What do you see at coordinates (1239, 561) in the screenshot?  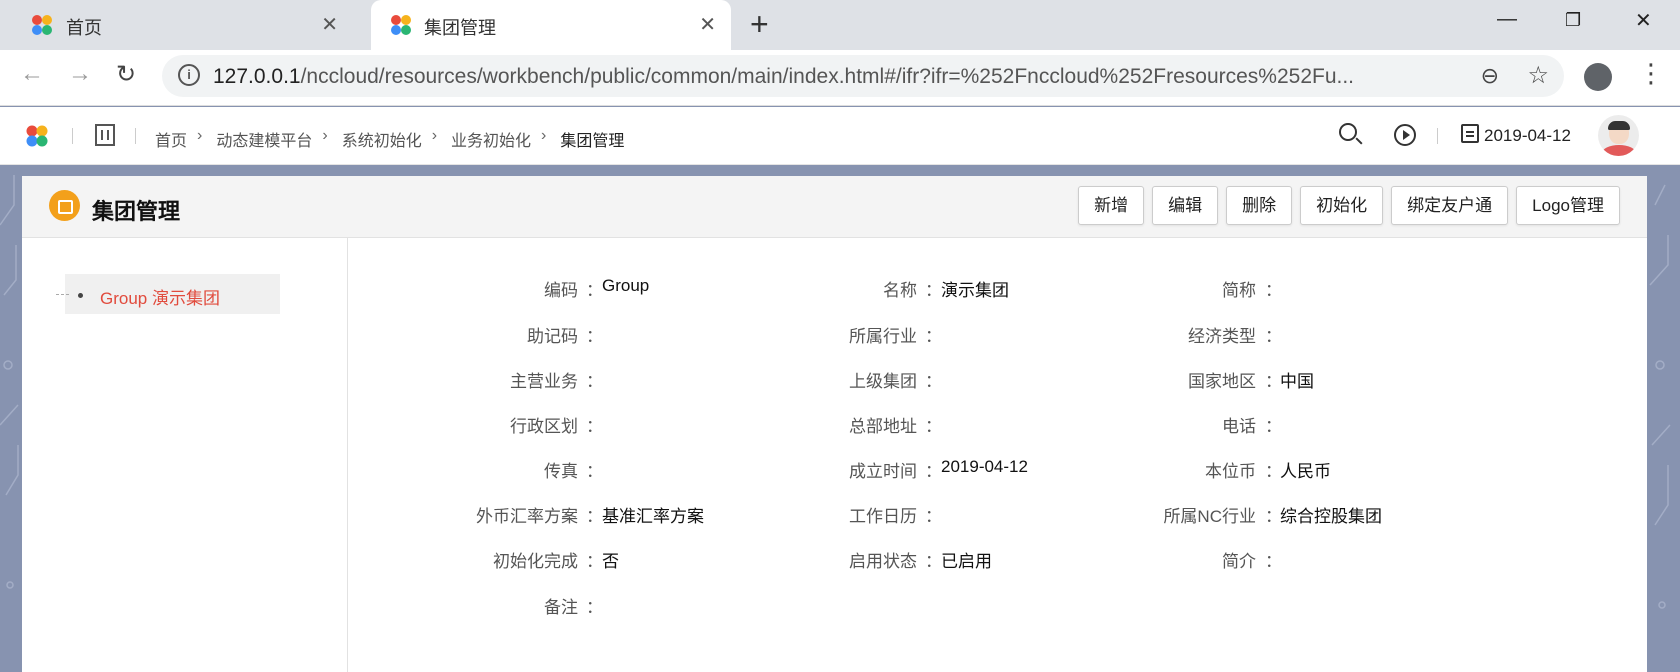 I see `field-label: 简介` at bounding box center [1239, 561].